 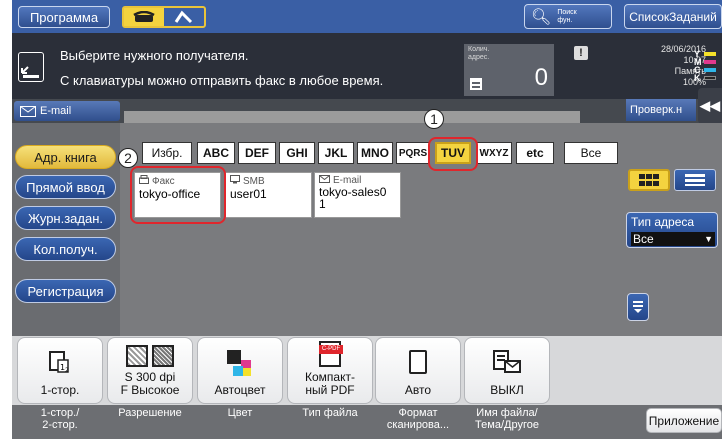 What do you see at coordinates (684, 420) in the screenshot?
I see `application-button: Приложение` at bounding box center [684, 420].